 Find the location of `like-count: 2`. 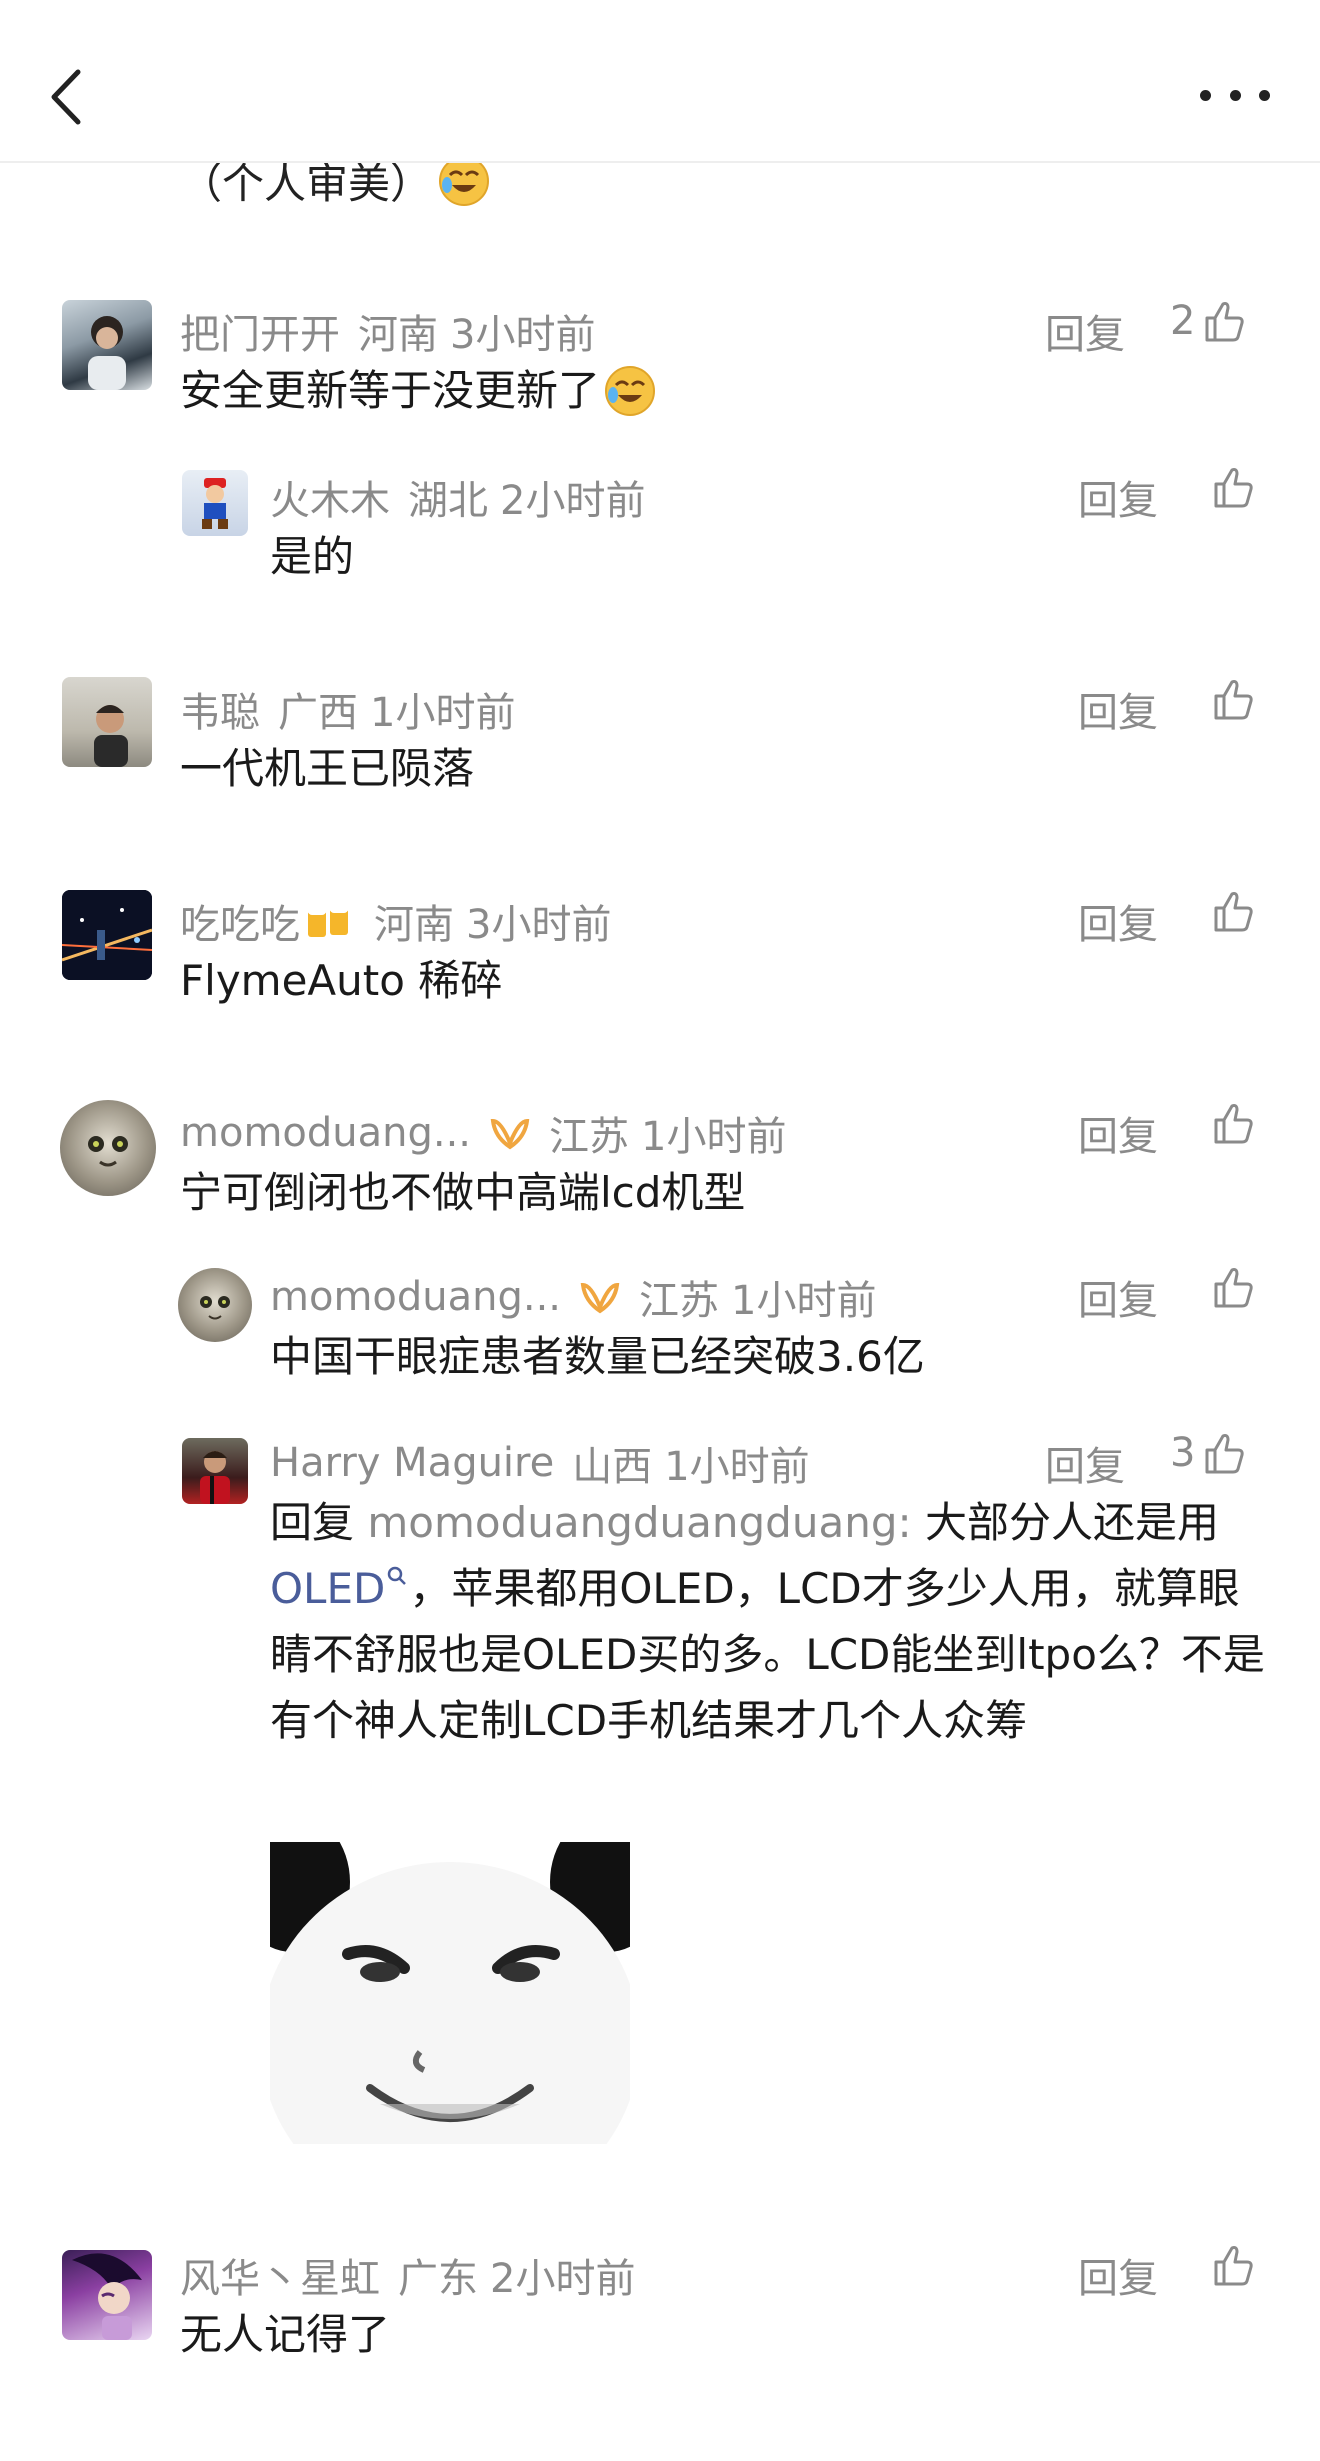

like-count: 2 is located at coordinates (1183, 321).